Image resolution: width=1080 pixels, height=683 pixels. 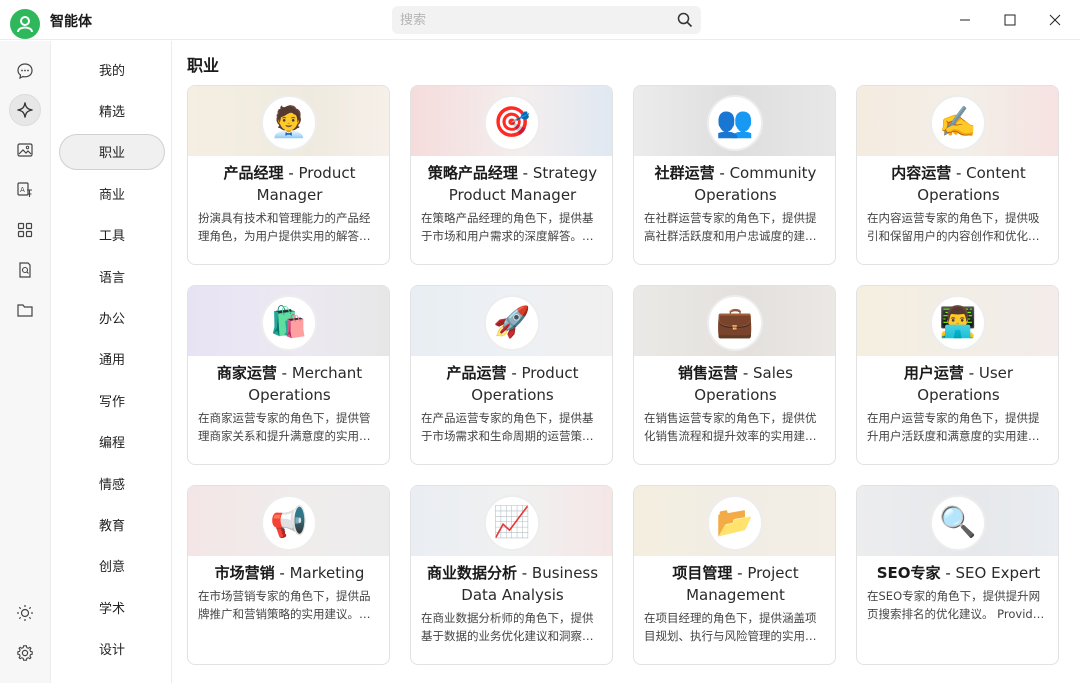 I want to click on card-title-zh: 策略产品经理, so click(x=472, y=173).